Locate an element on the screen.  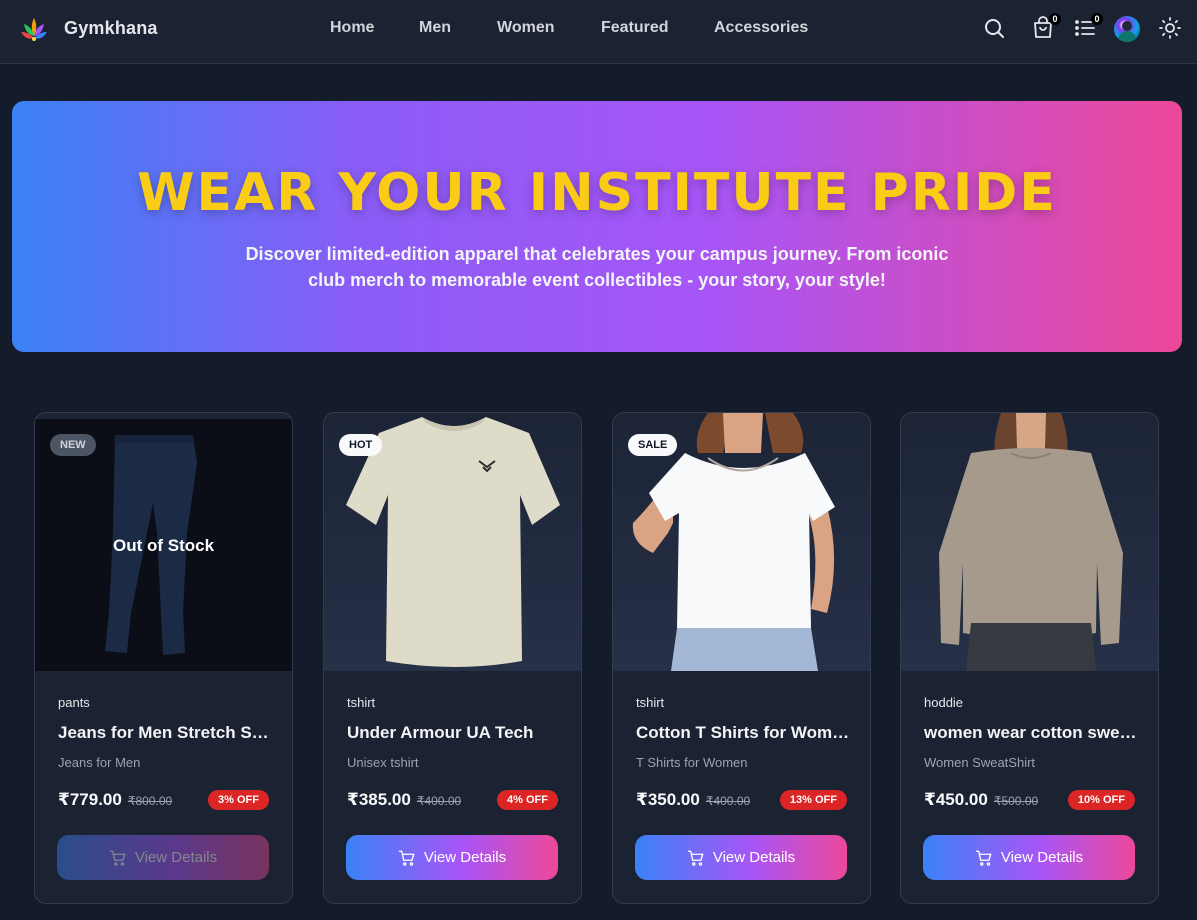
product-tag-badge: HOT is located at coordinates (361, 445).